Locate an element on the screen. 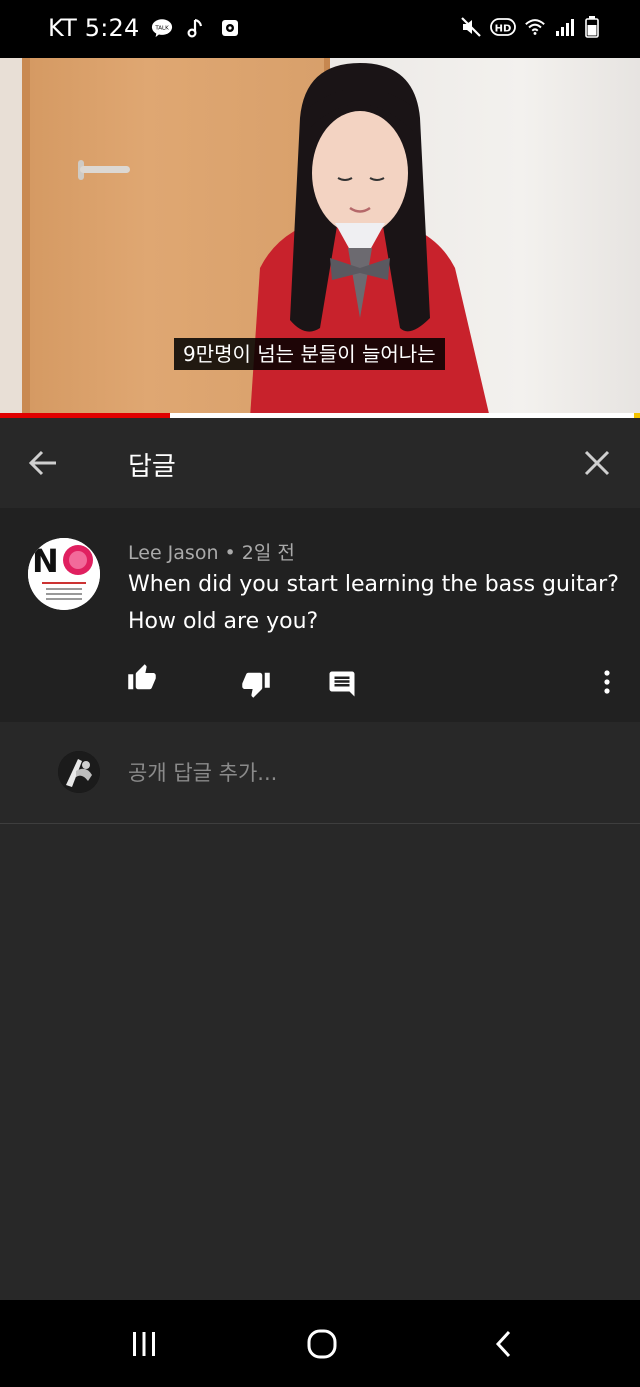 This screenshot has height=1387, width=640. door-handle is located at coordinates (106, 160).